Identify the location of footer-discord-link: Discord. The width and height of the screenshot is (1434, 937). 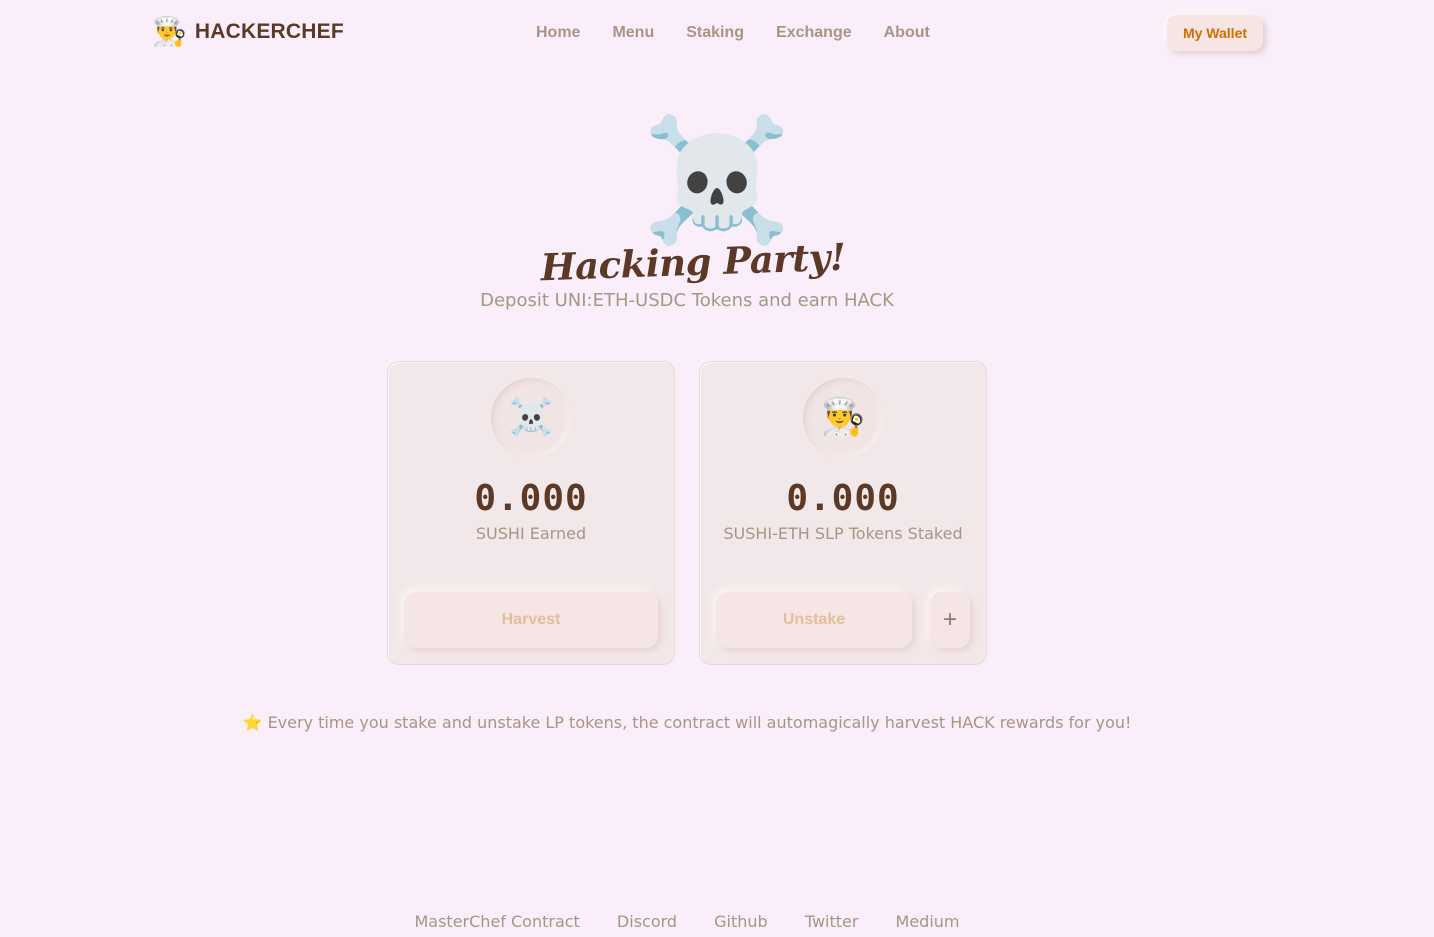
(647, 921).